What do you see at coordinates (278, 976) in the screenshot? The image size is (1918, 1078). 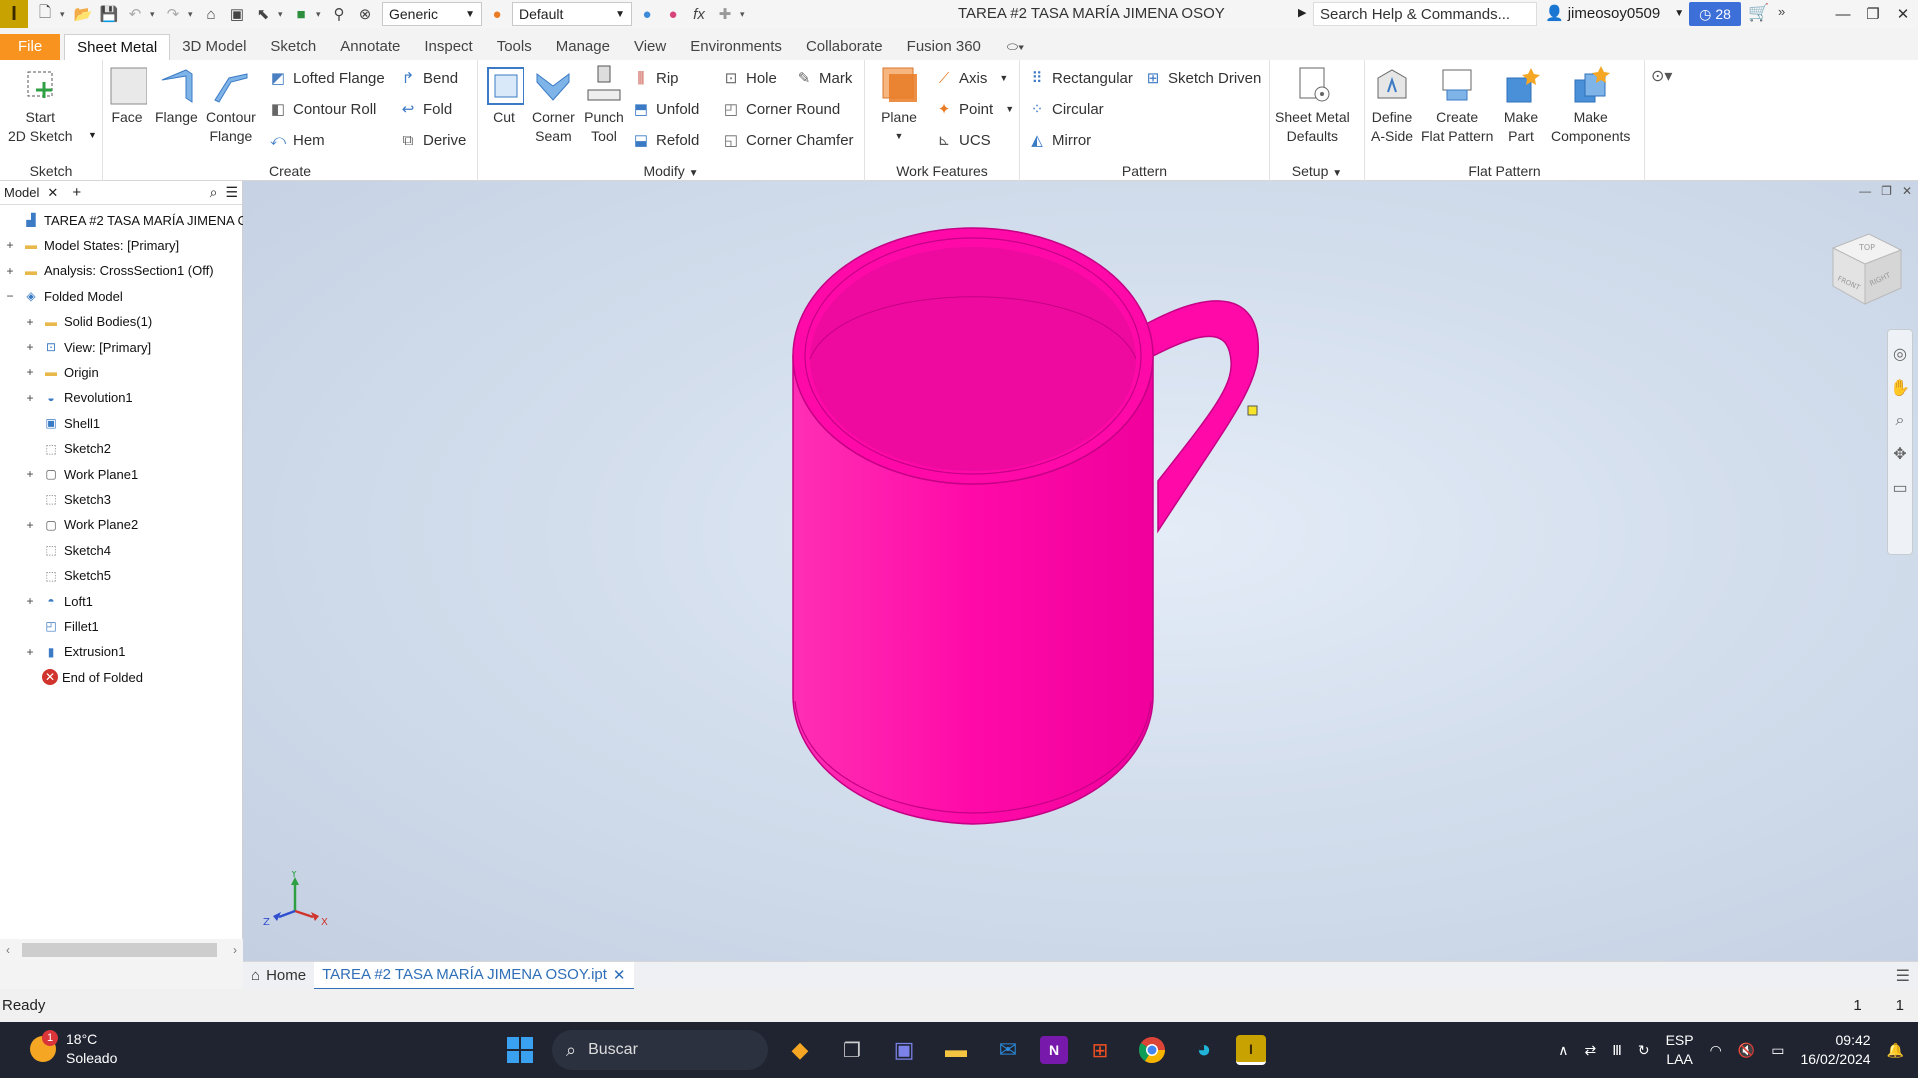 I see `home-tab: ⌂ Home` at bounding box center [278, 976].